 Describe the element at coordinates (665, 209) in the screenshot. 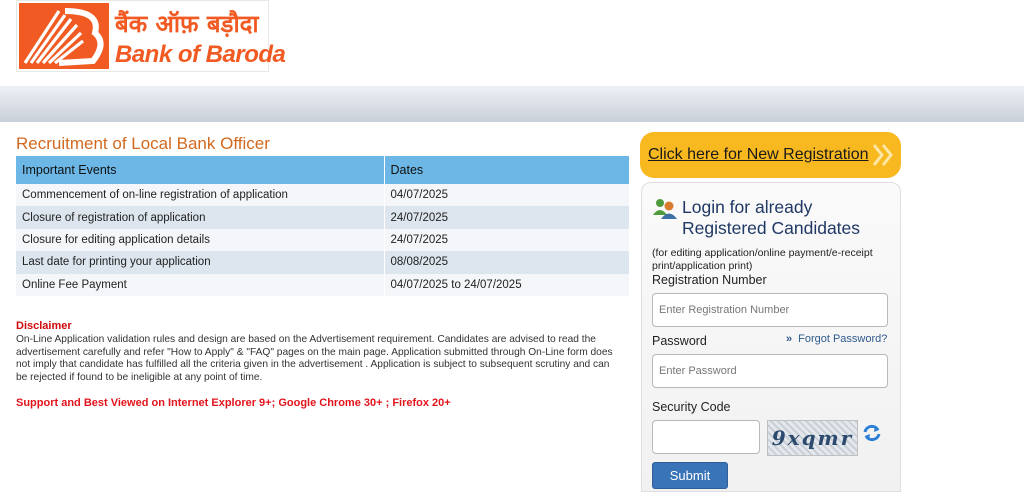

I see `users-icon` at that location.